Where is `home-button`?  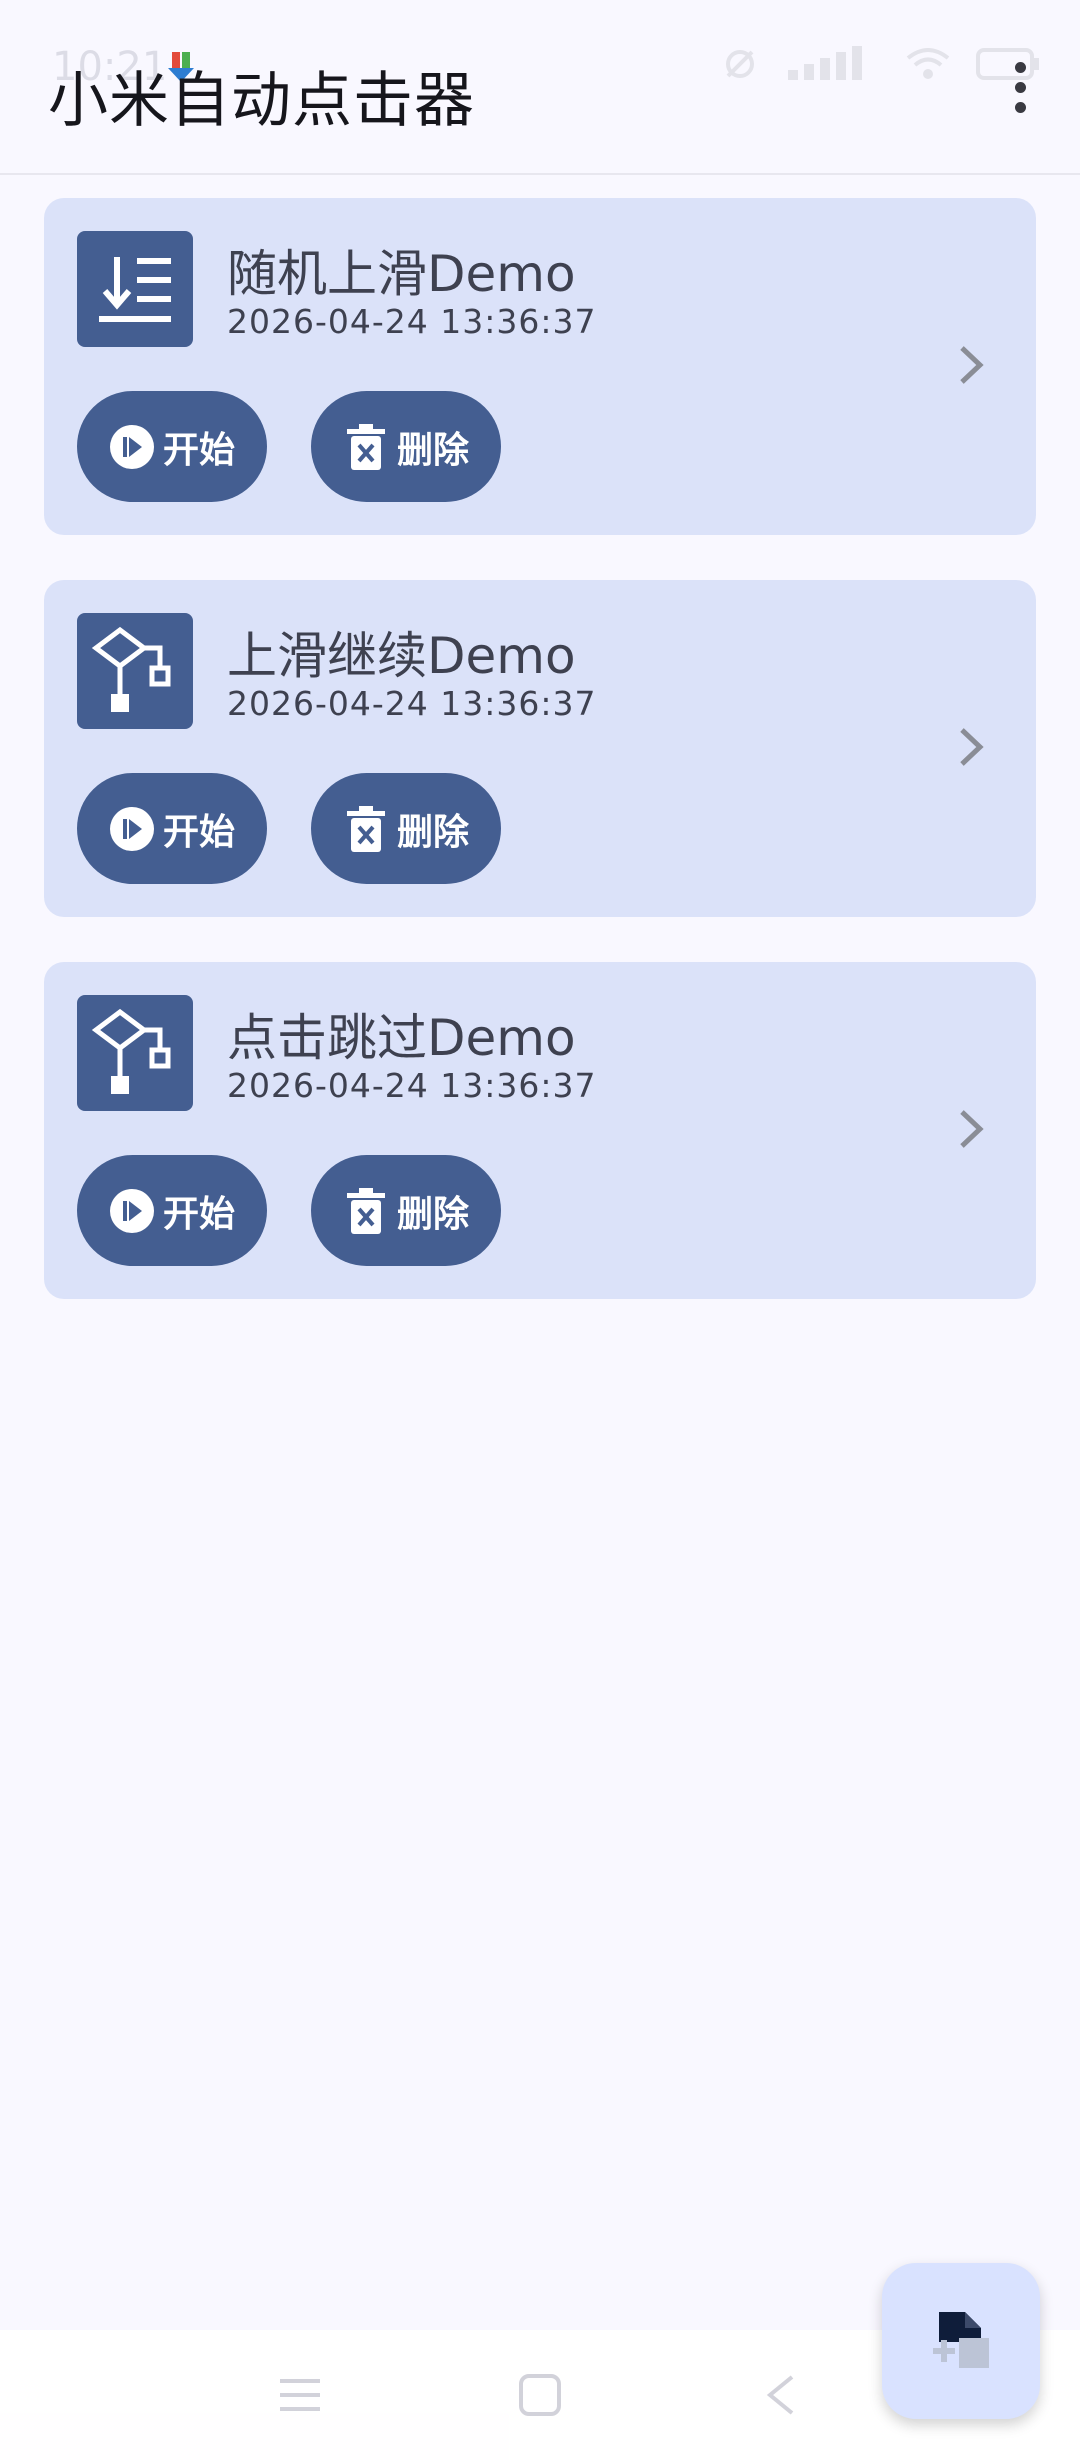
home-button is located at coordinates (540, 2395).